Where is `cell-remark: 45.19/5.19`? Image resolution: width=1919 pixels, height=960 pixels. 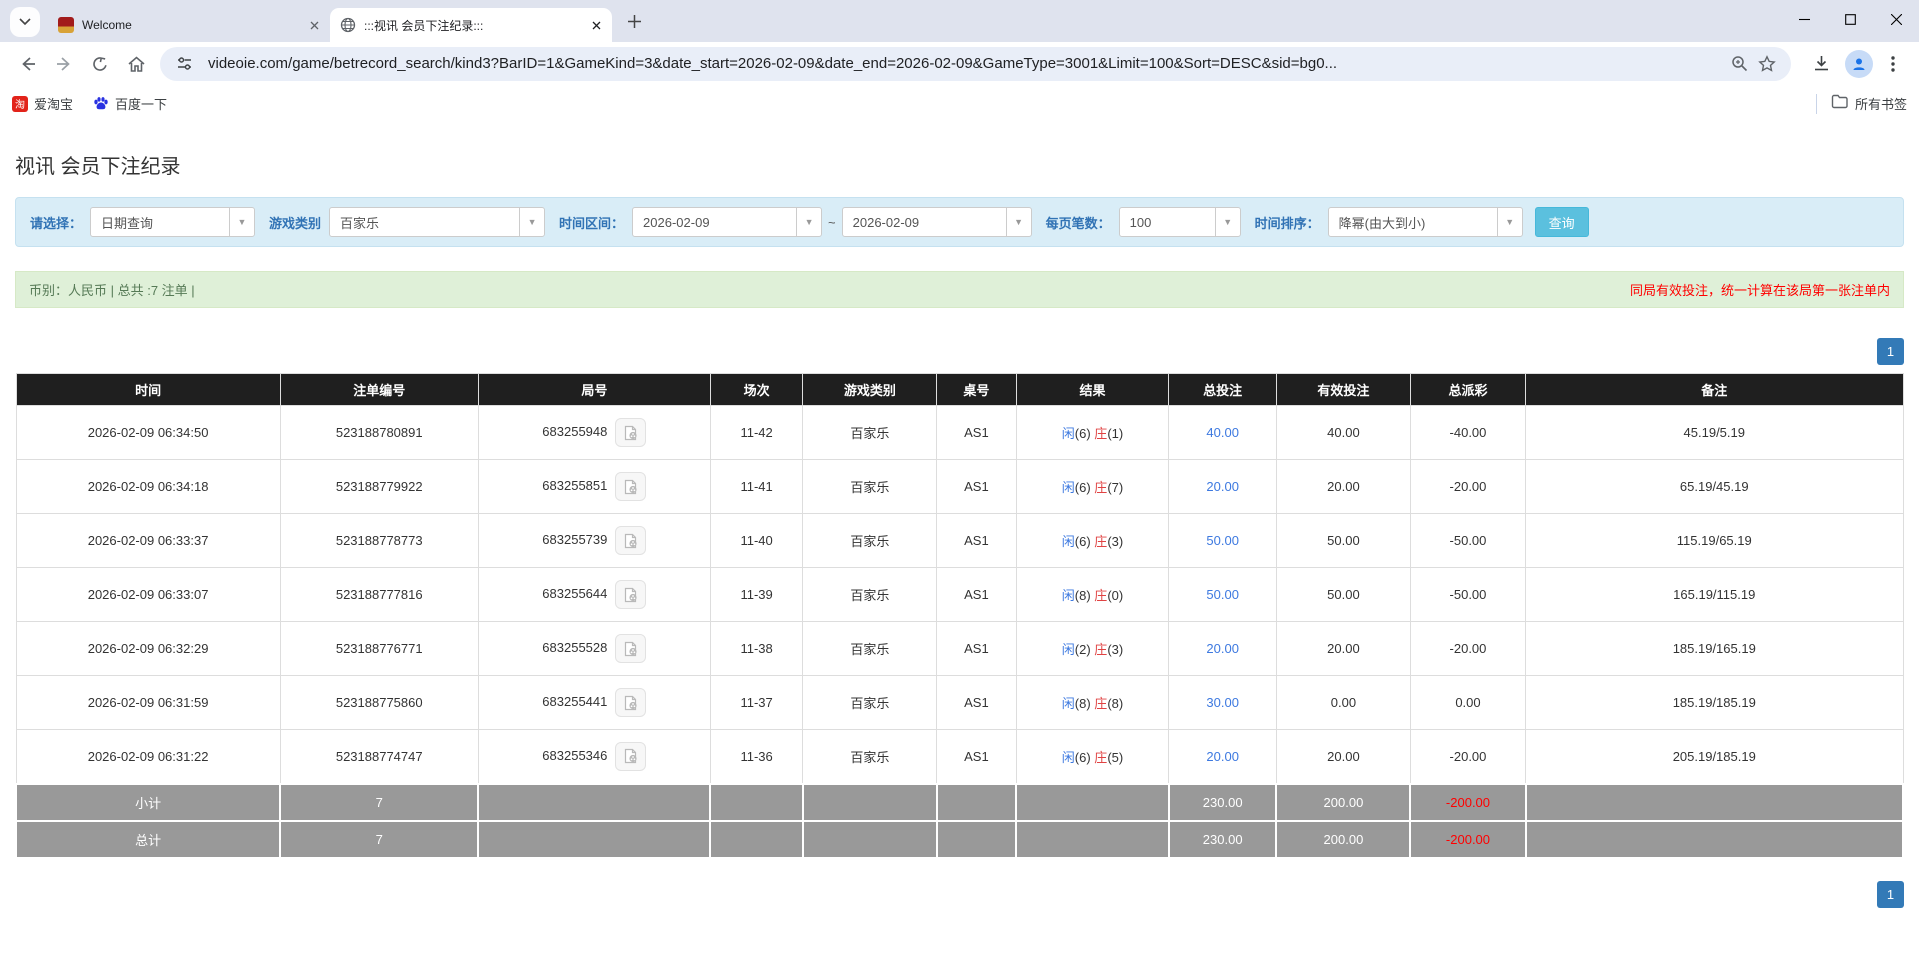 cell-remark: 45.19/5.19 is located at coordinates (1714, 432).